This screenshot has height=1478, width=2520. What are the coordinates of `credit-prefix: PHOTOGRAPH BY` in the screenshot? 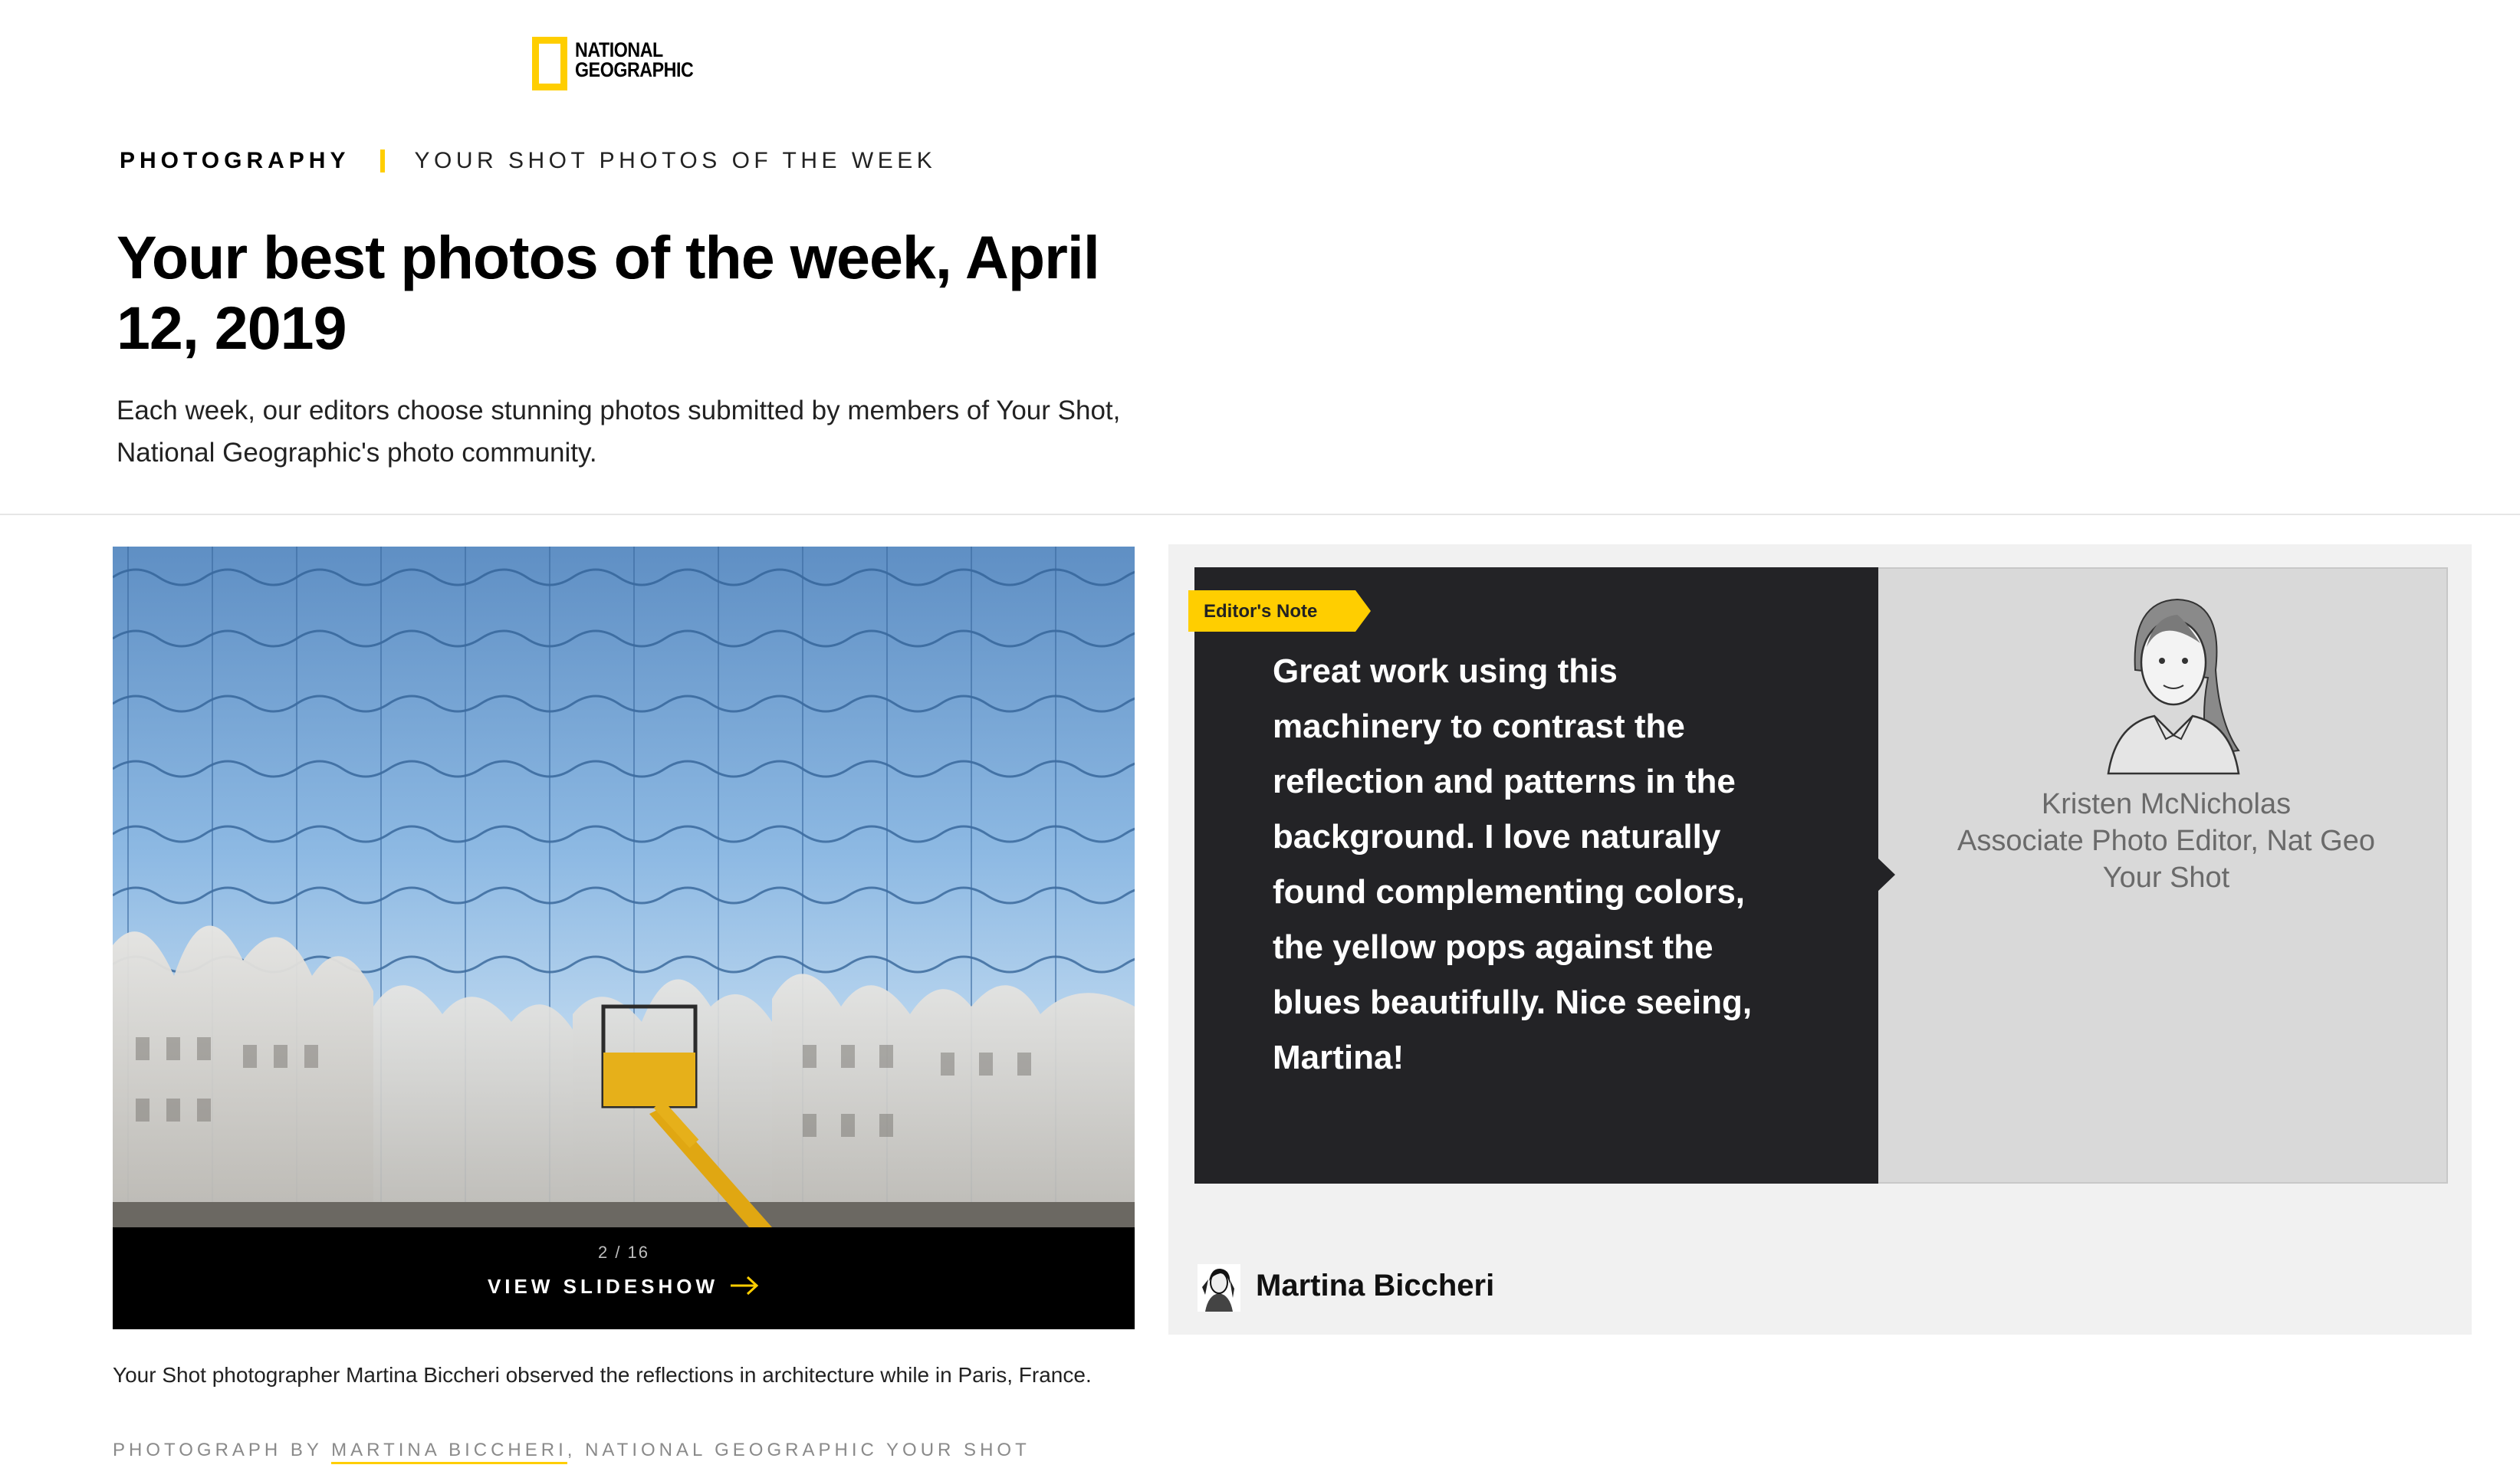 It's located at (222, 1450).